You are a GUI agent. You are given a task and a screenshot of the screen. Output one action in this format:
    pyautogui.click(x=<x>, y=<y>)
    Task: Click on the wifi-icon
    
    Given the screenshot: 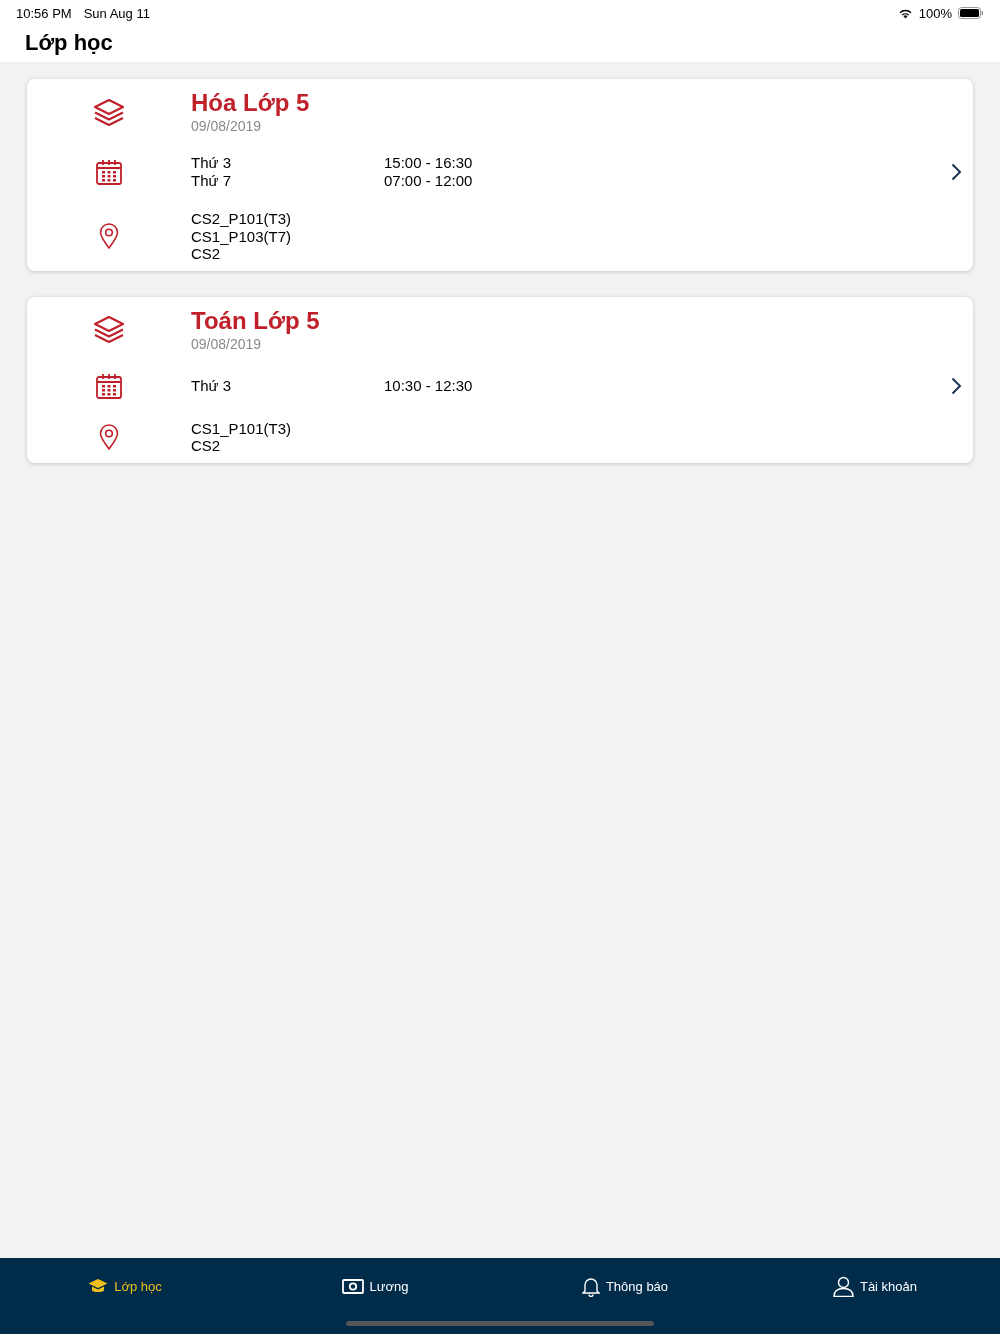 What is the action you would take?
    pyautogui.click(x=905, y=13)
    